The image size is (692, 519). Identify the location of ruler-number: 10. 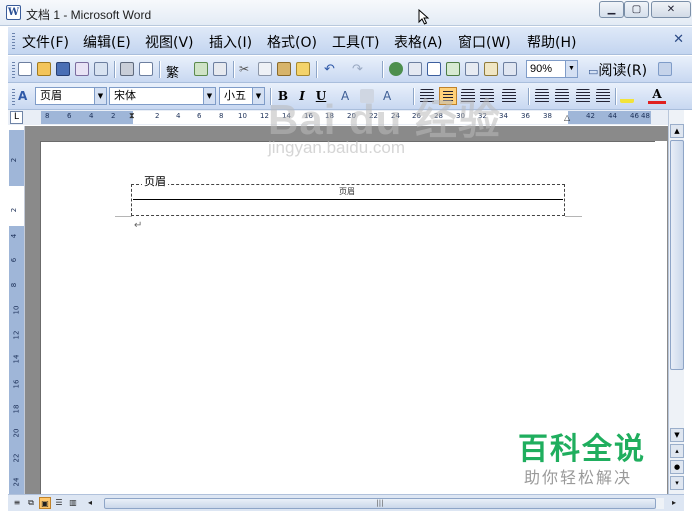
(242, 116).